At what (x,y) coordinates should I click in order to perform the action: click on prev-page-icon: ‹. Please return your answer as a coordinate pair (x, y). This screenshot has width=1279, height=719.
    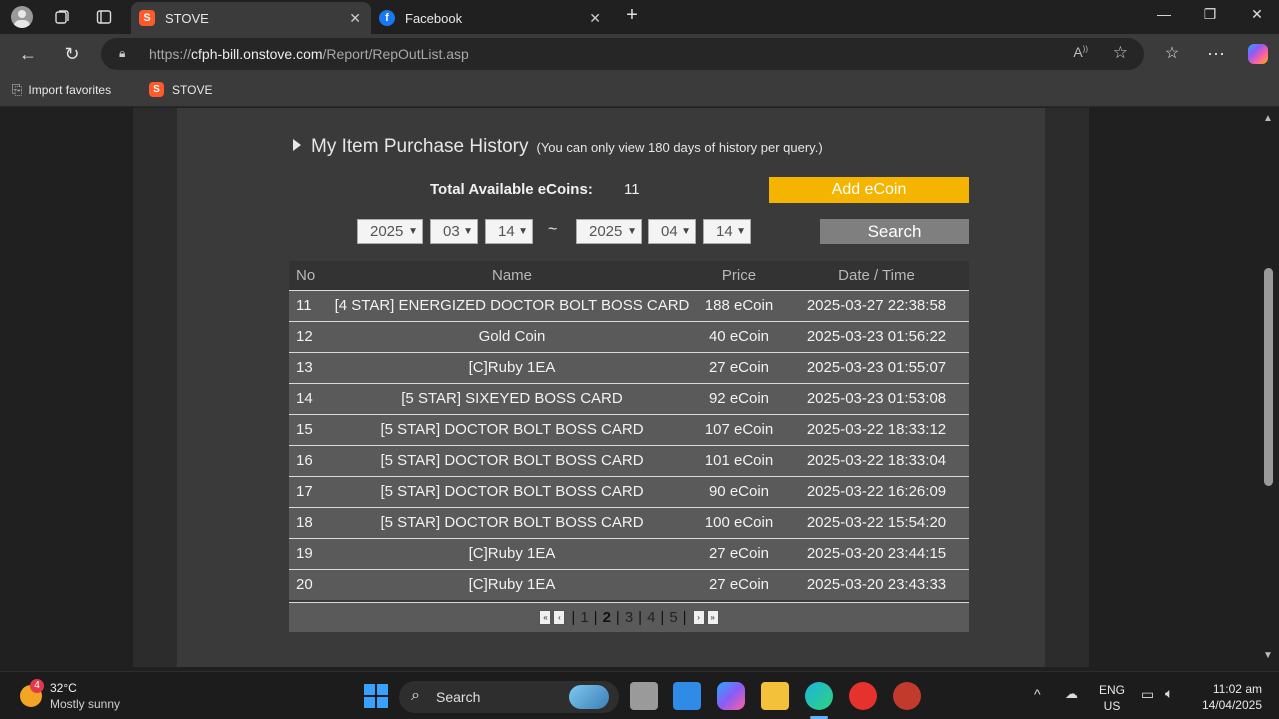
    Looking at the image, I should click on (559, 617).